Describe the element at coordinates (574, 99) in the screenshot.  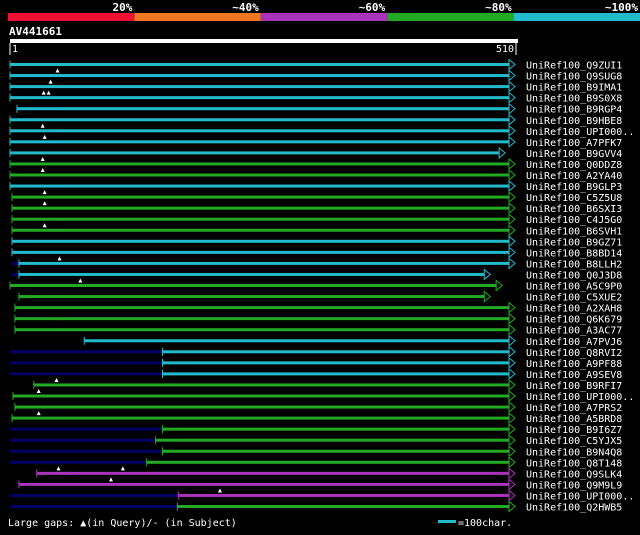
I see `hit-label-4: UniRef100_B9S0X8` at that location.